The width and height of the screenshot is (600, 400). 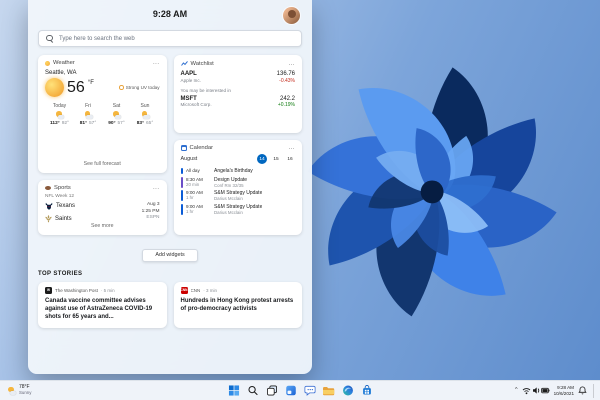 I want to click on widgets-icon, so click(x=290, y=390).